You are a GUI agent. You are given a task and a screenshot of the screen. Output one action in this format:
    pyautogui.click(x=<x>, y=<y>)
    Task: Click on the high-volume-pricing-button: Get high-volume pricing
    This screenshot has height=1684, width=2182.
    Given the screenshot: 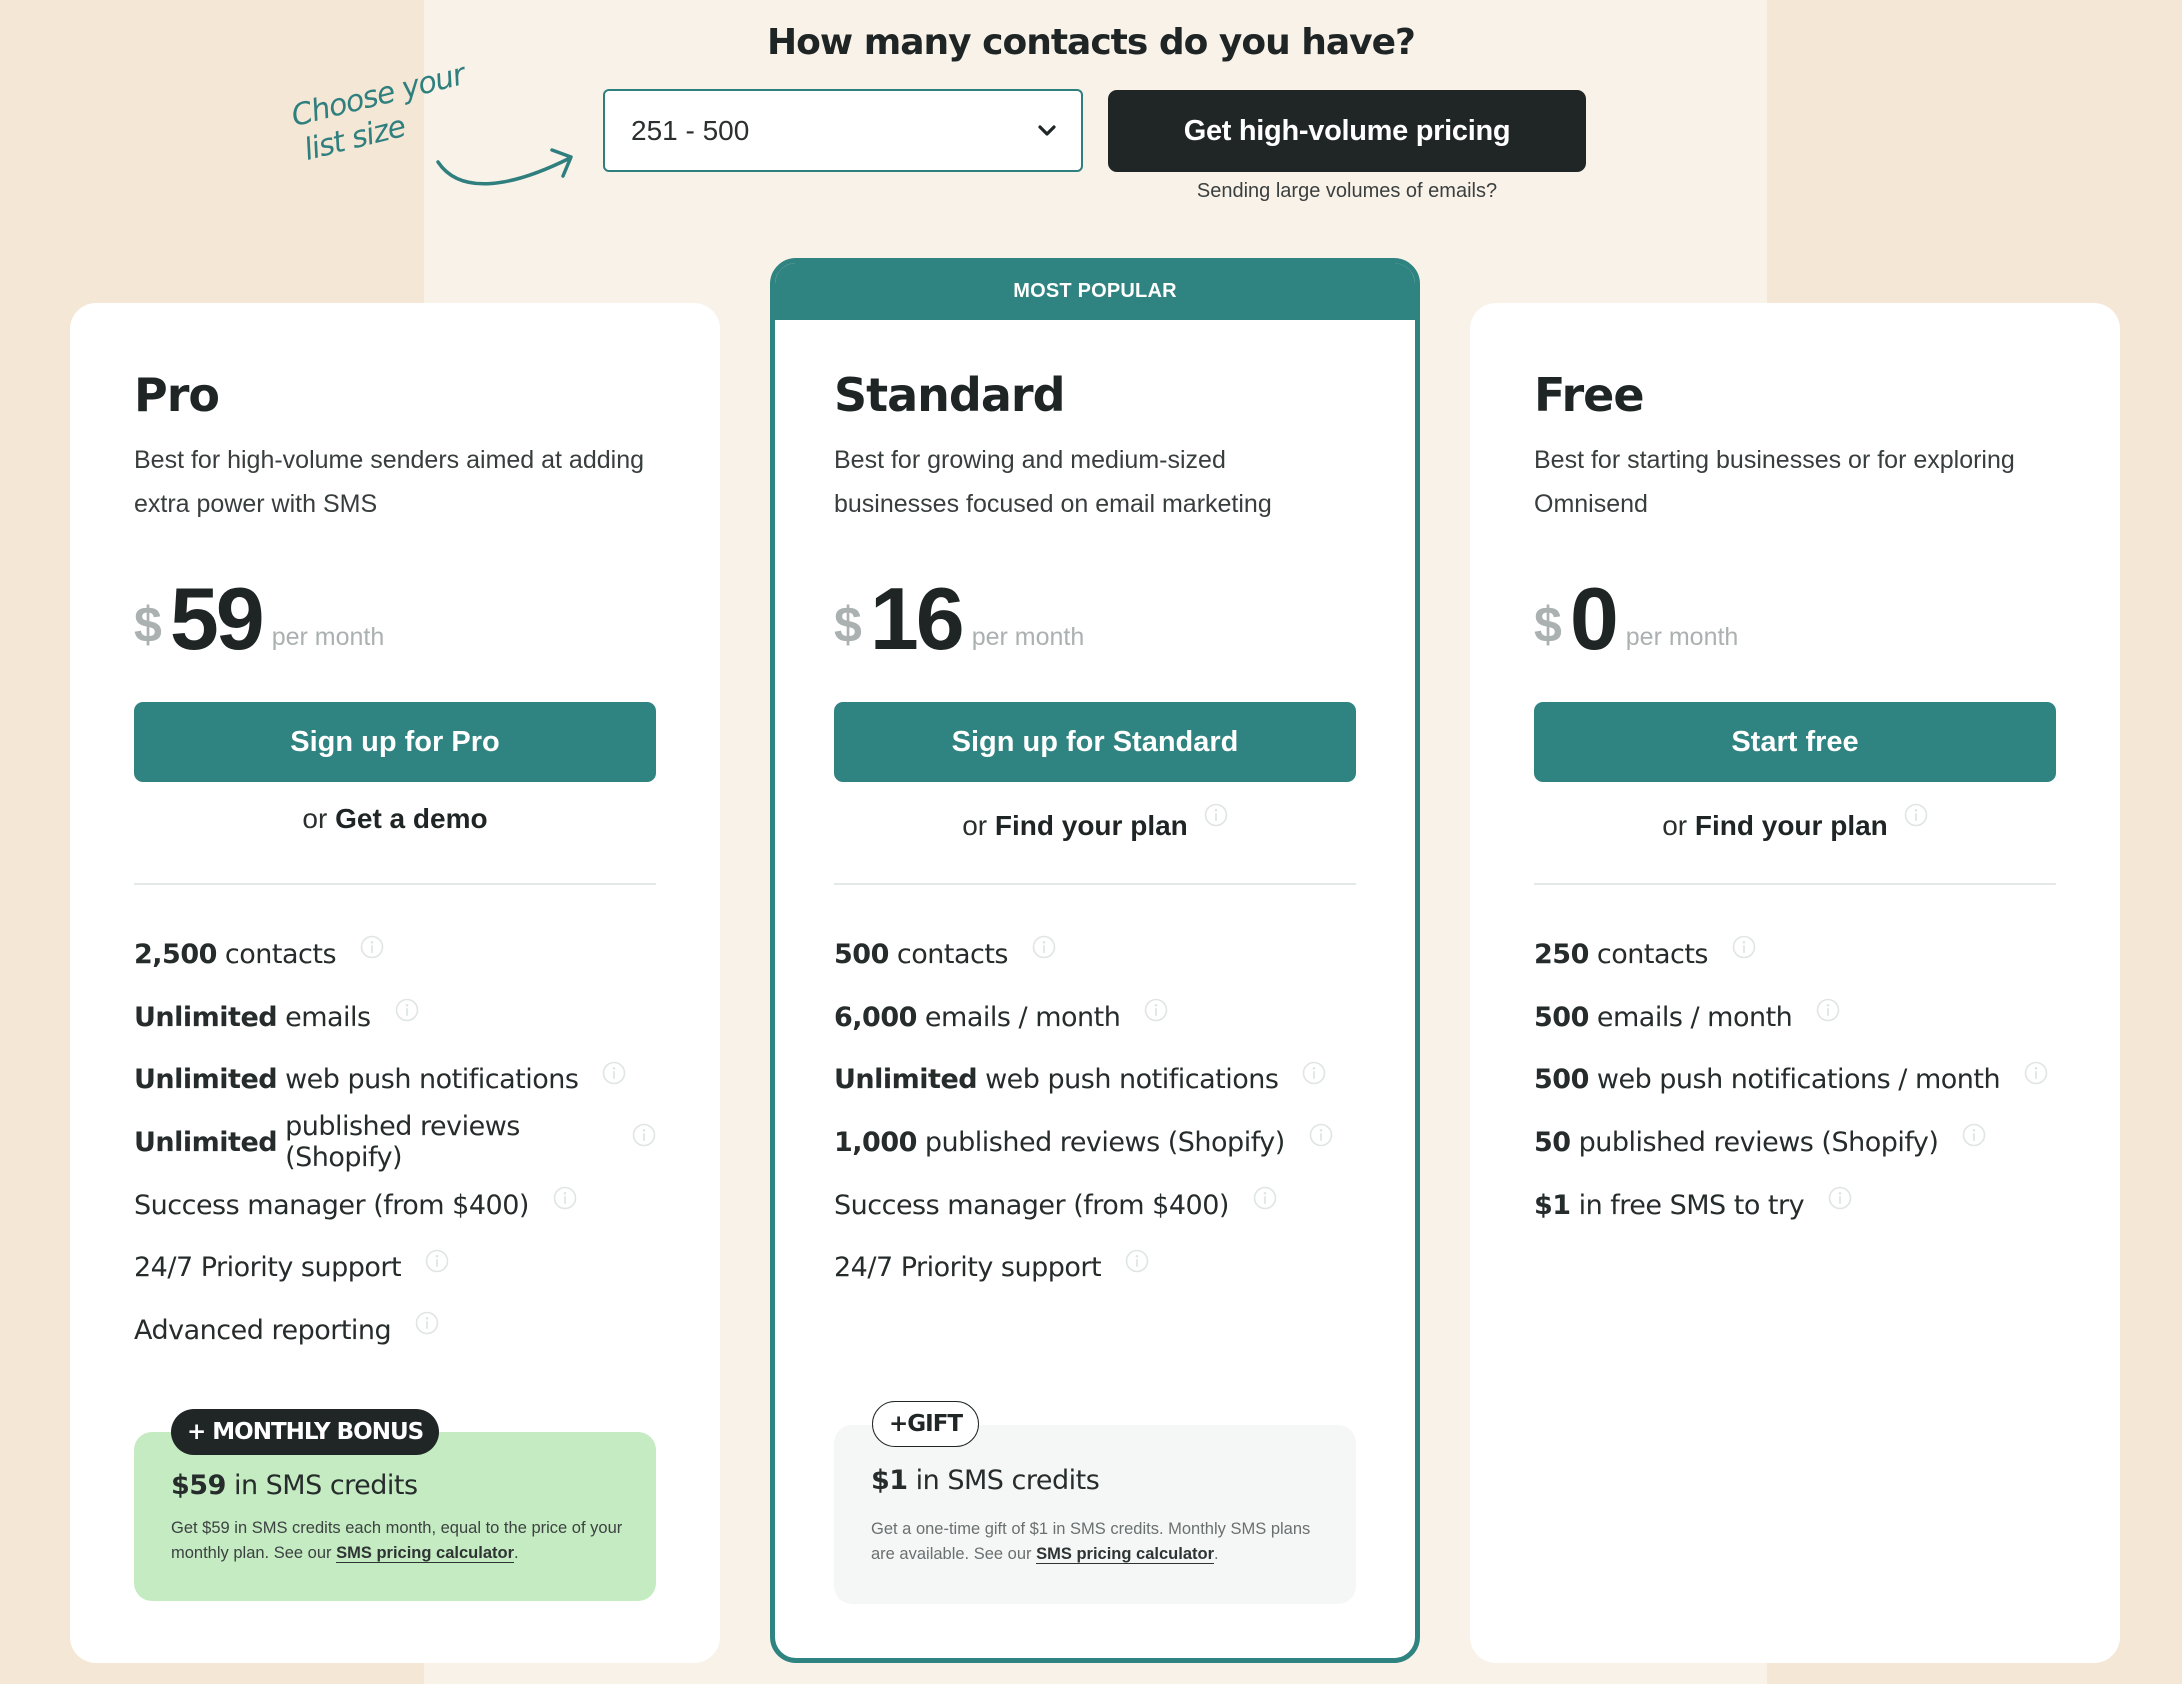 What is the action you would take?
    pyautogui.click(x=1347, y=131)
    